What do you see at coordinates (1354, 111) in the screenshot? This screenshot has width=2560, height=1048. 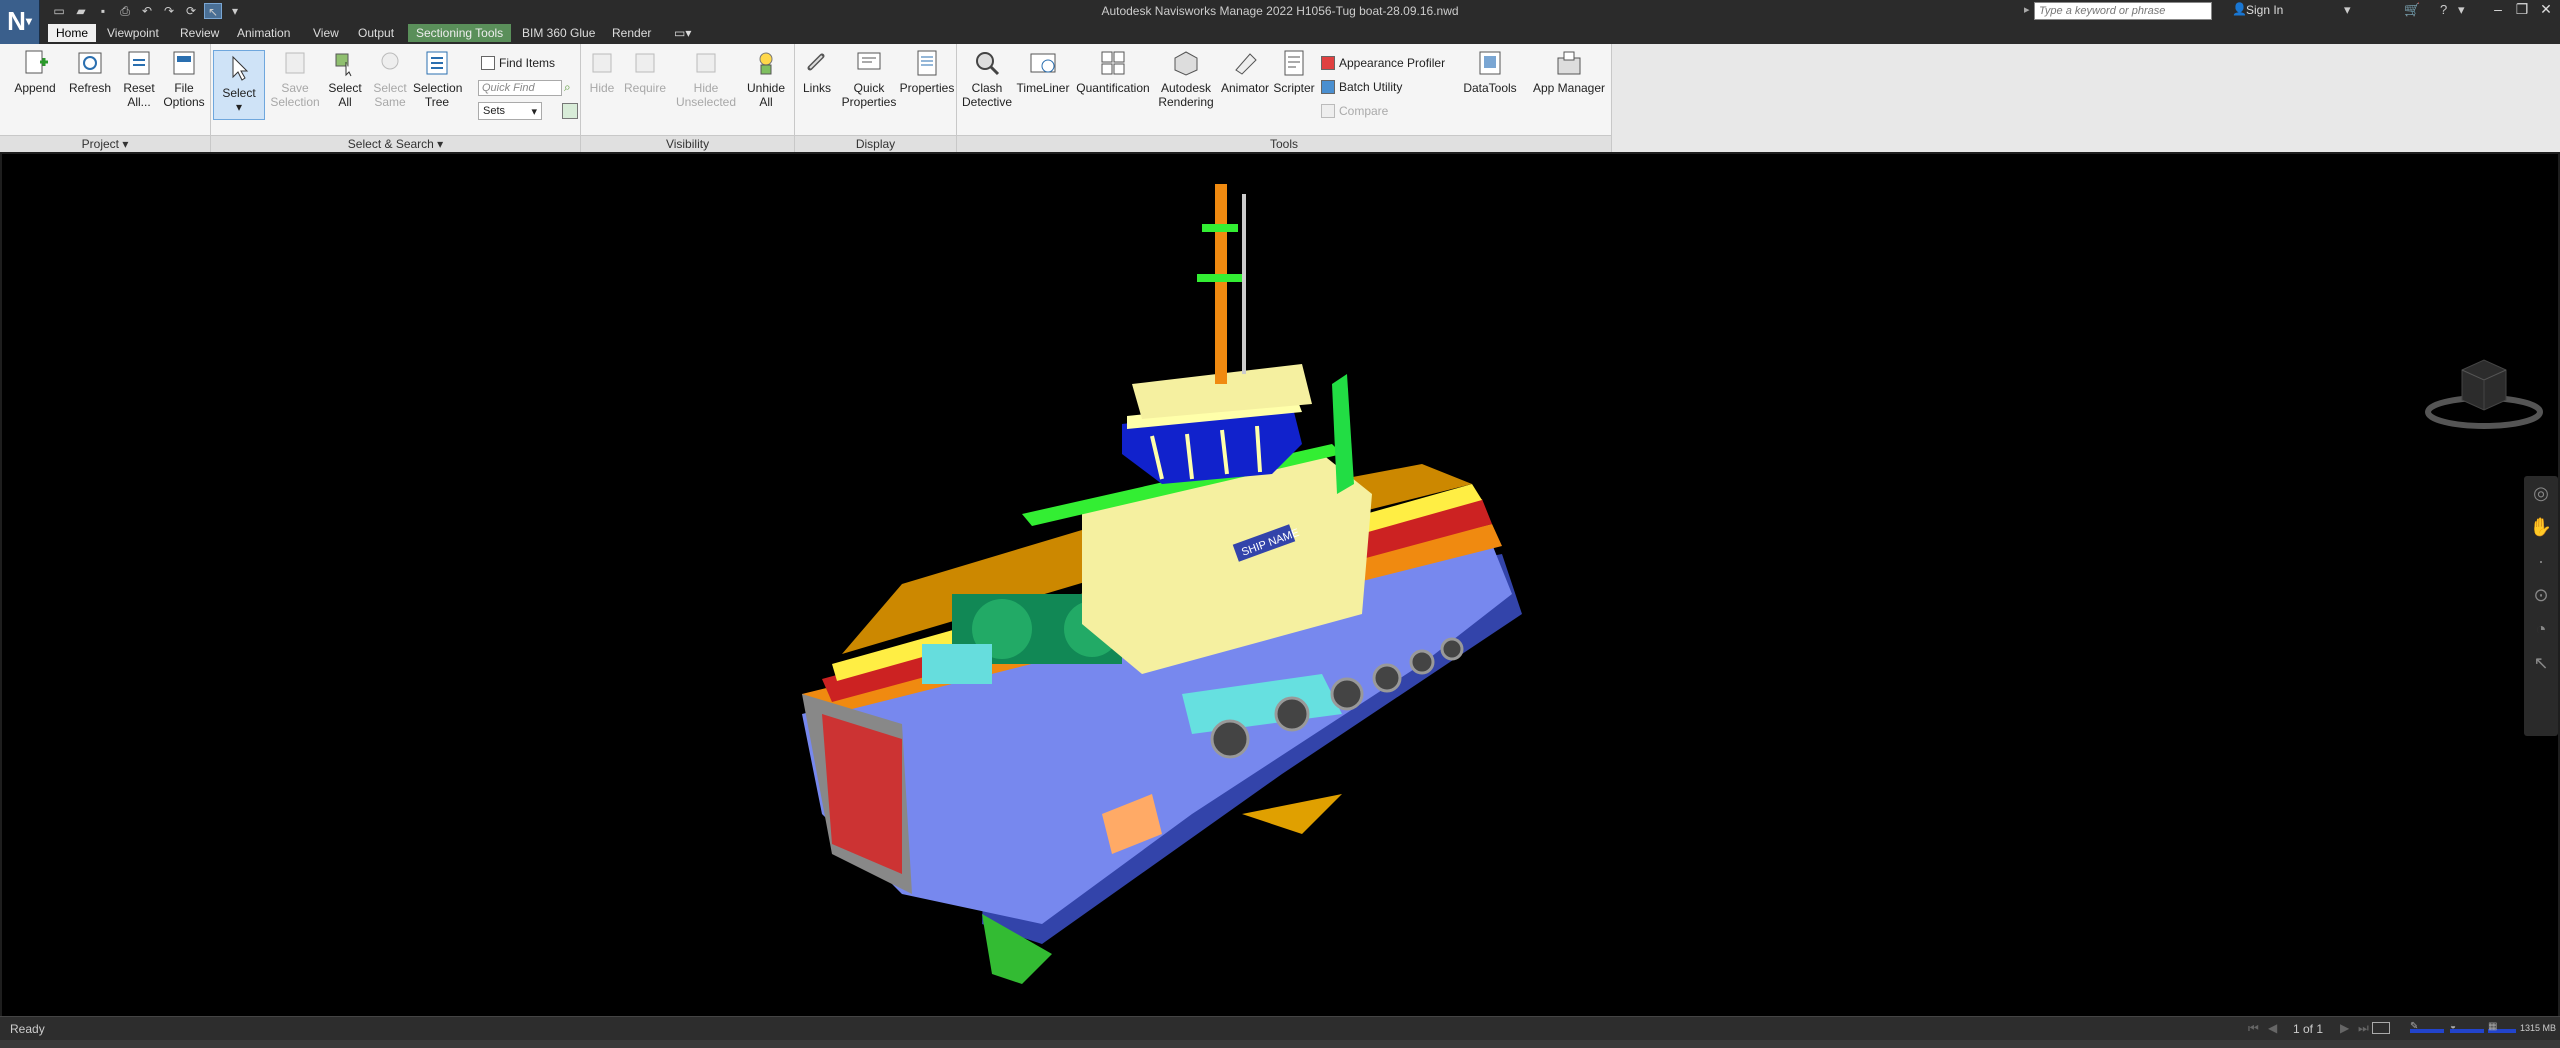 I see `compare-button: Compare` at bounding box center [1354, 111].